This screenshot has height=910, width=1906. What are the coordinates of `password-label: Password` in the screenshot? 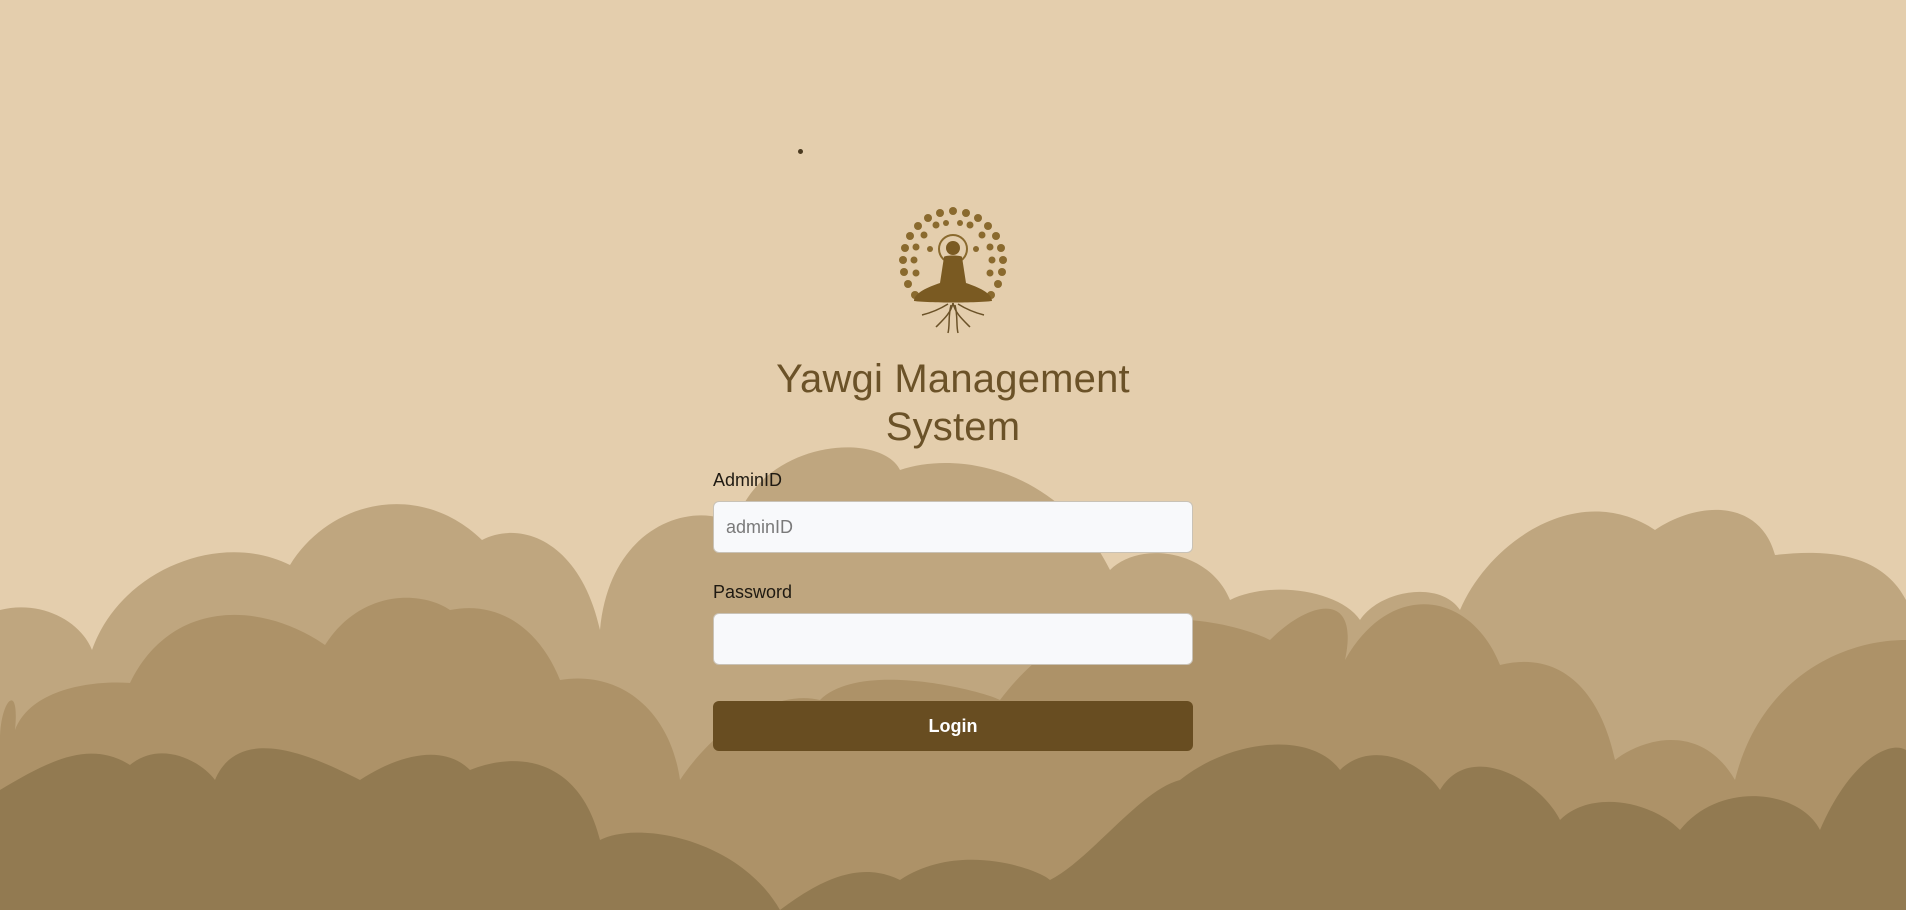 It's located at (753, 592).